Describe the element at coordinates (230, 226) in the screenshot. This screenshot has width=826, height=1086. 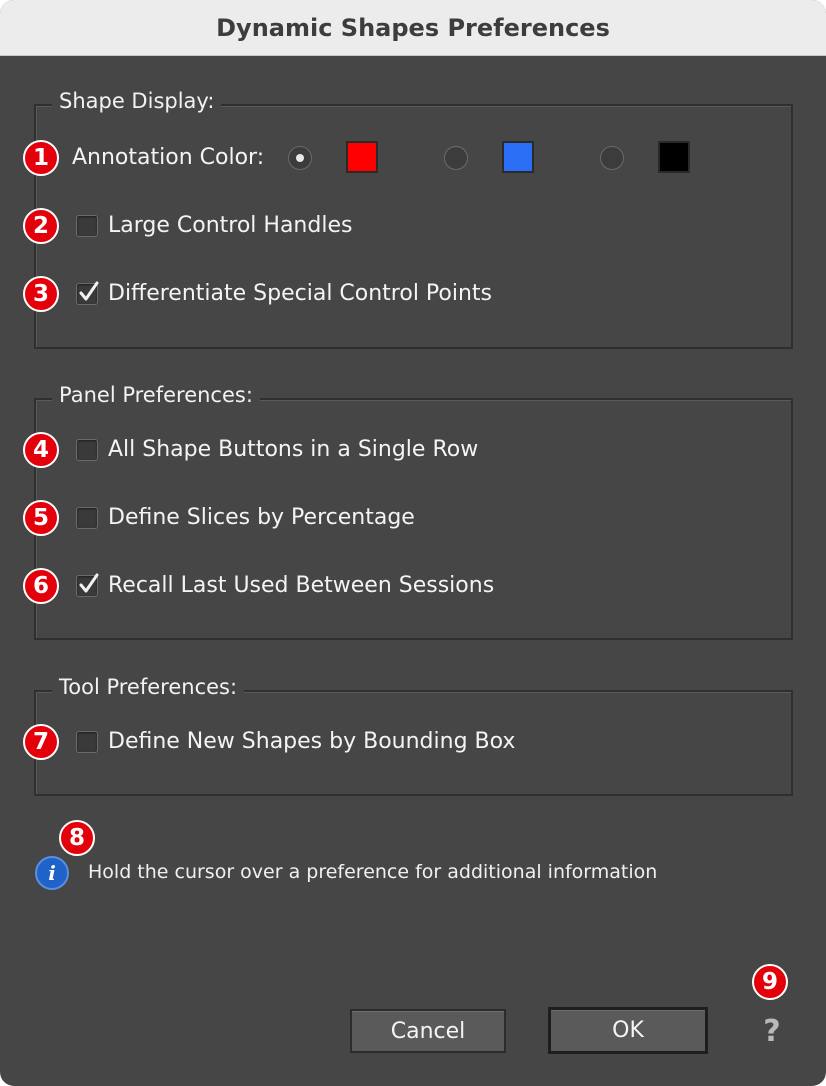
I see `large-control-handles-label: Large Control Handles` at that location.